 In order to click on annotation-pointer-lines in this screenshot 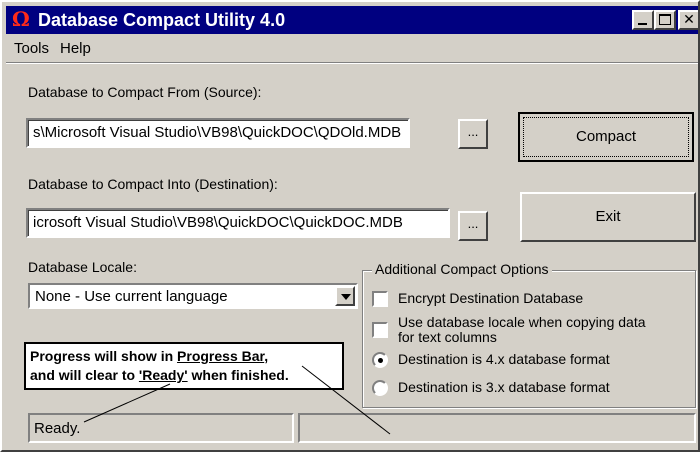, I will do `click(237, 400)`.